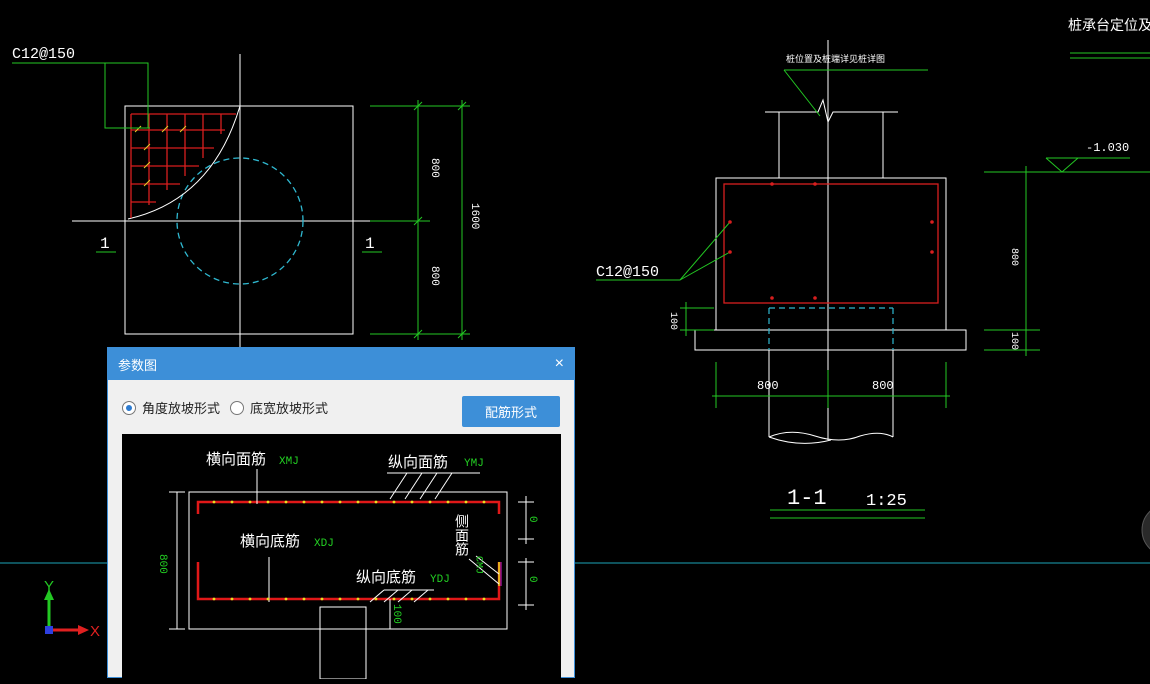 This screenshot has height=684, width=1150. What do you see at coordinates (434, 168) in the screenshot?
I see `plan-dim-half-top: 800` at bounding box center [434, 168].